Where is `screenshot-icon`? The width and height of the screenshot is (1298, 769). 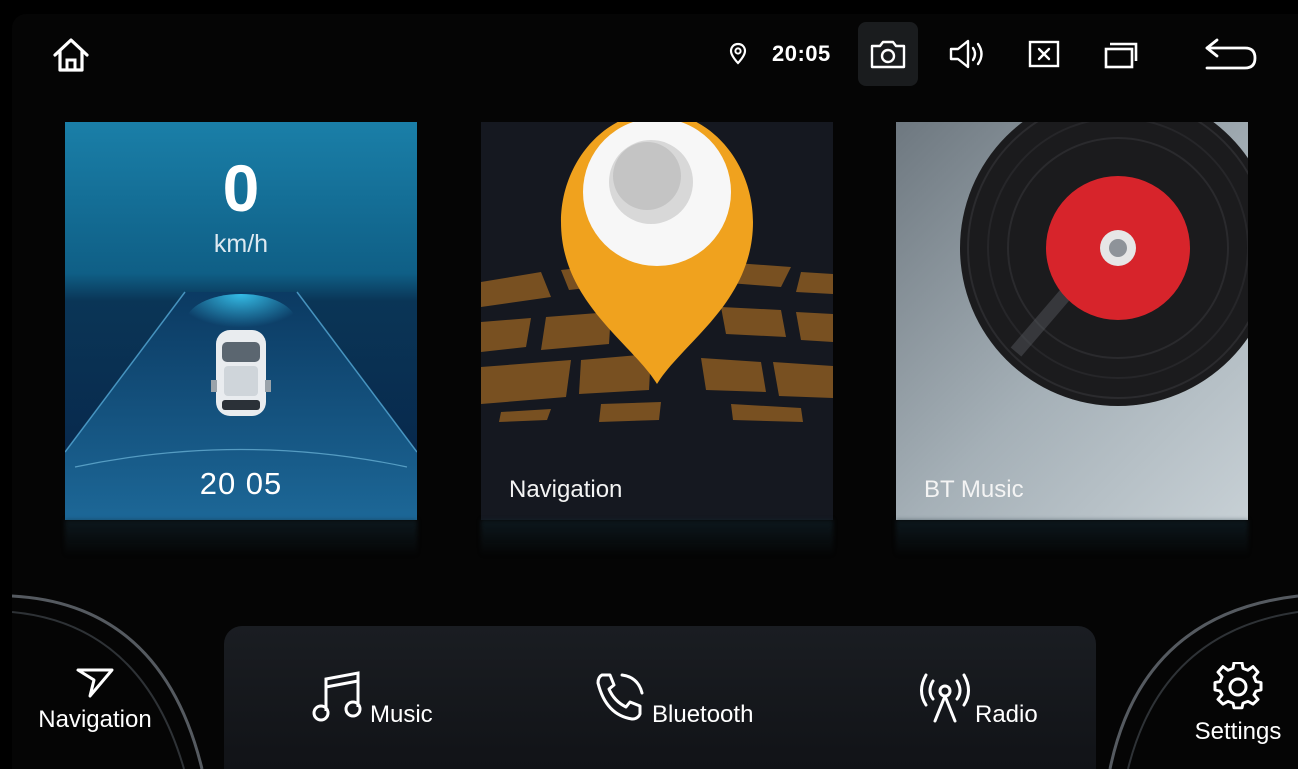
screenshot-icon is located at coordinates (888, 54).